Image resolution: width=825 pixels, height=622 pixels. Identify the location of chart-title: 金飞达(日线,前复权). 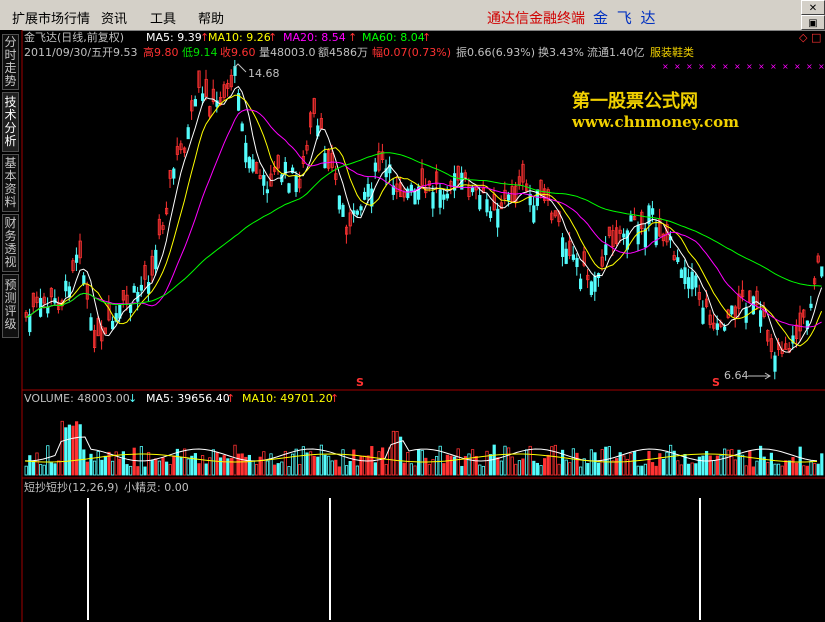
(74, 37).